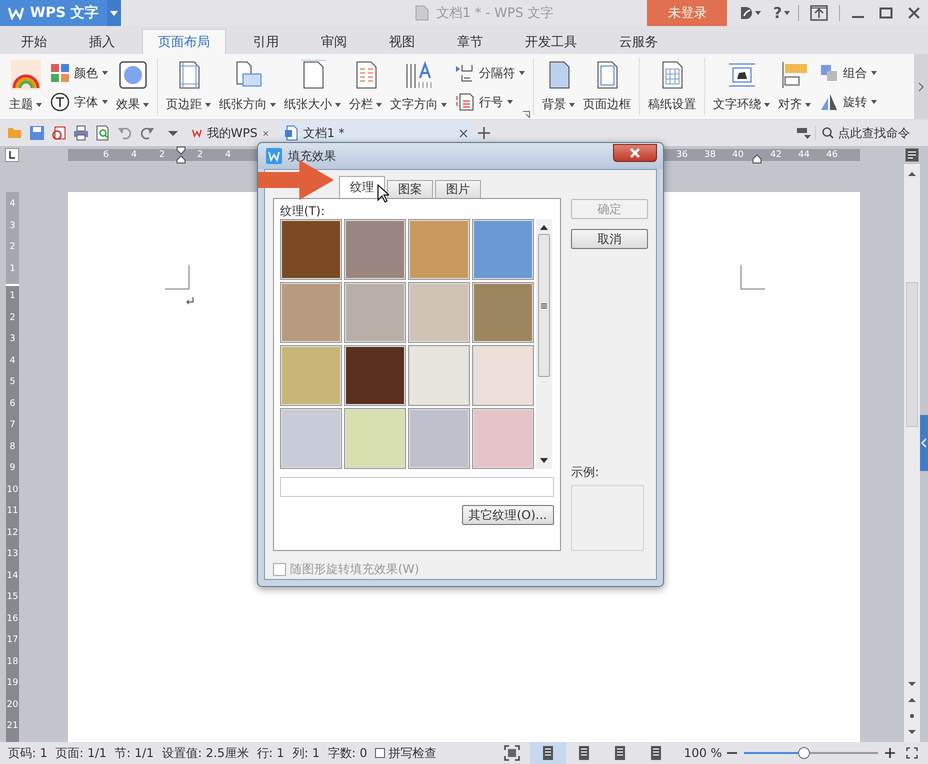 Image resolution: width=928 pixels, height=764 pixels. Describe the element at coordinates (266, 41) in the screenshot. I see `ribbon-tab: 引用` at that location.